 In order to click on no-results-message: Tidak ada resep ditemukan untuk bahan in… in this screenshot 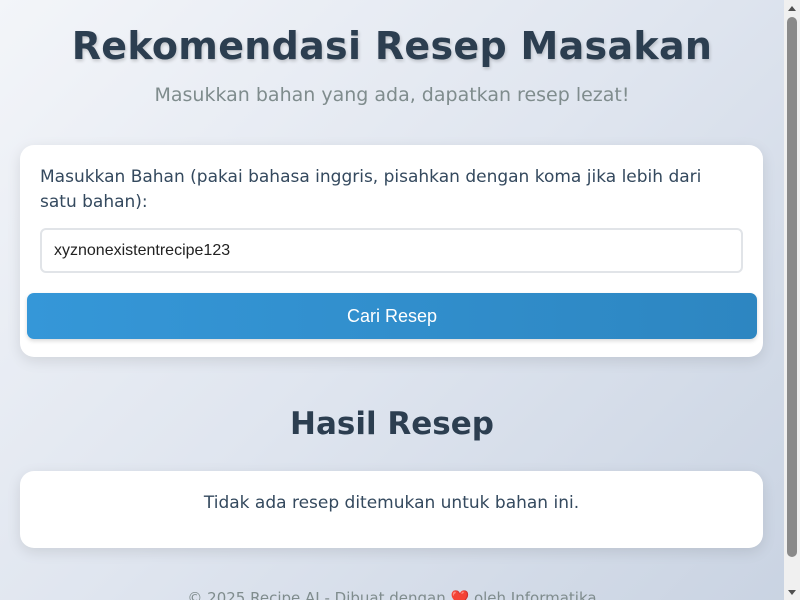, I will do `click(391, 503)`.